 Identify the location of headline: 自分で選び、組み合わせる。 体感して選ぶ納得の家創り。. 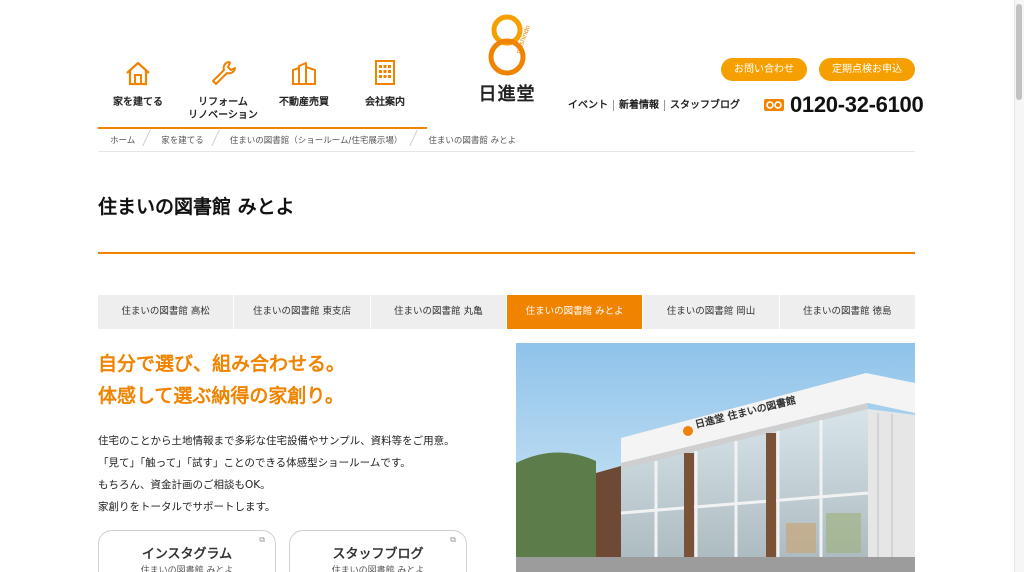
(221, 380).